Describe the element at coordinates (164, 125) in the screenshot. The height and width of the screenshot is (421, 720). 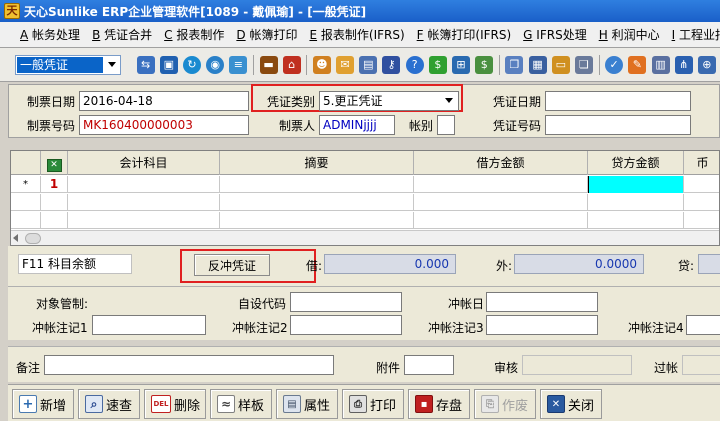
I see `number-field: MK160400000003` at that location.